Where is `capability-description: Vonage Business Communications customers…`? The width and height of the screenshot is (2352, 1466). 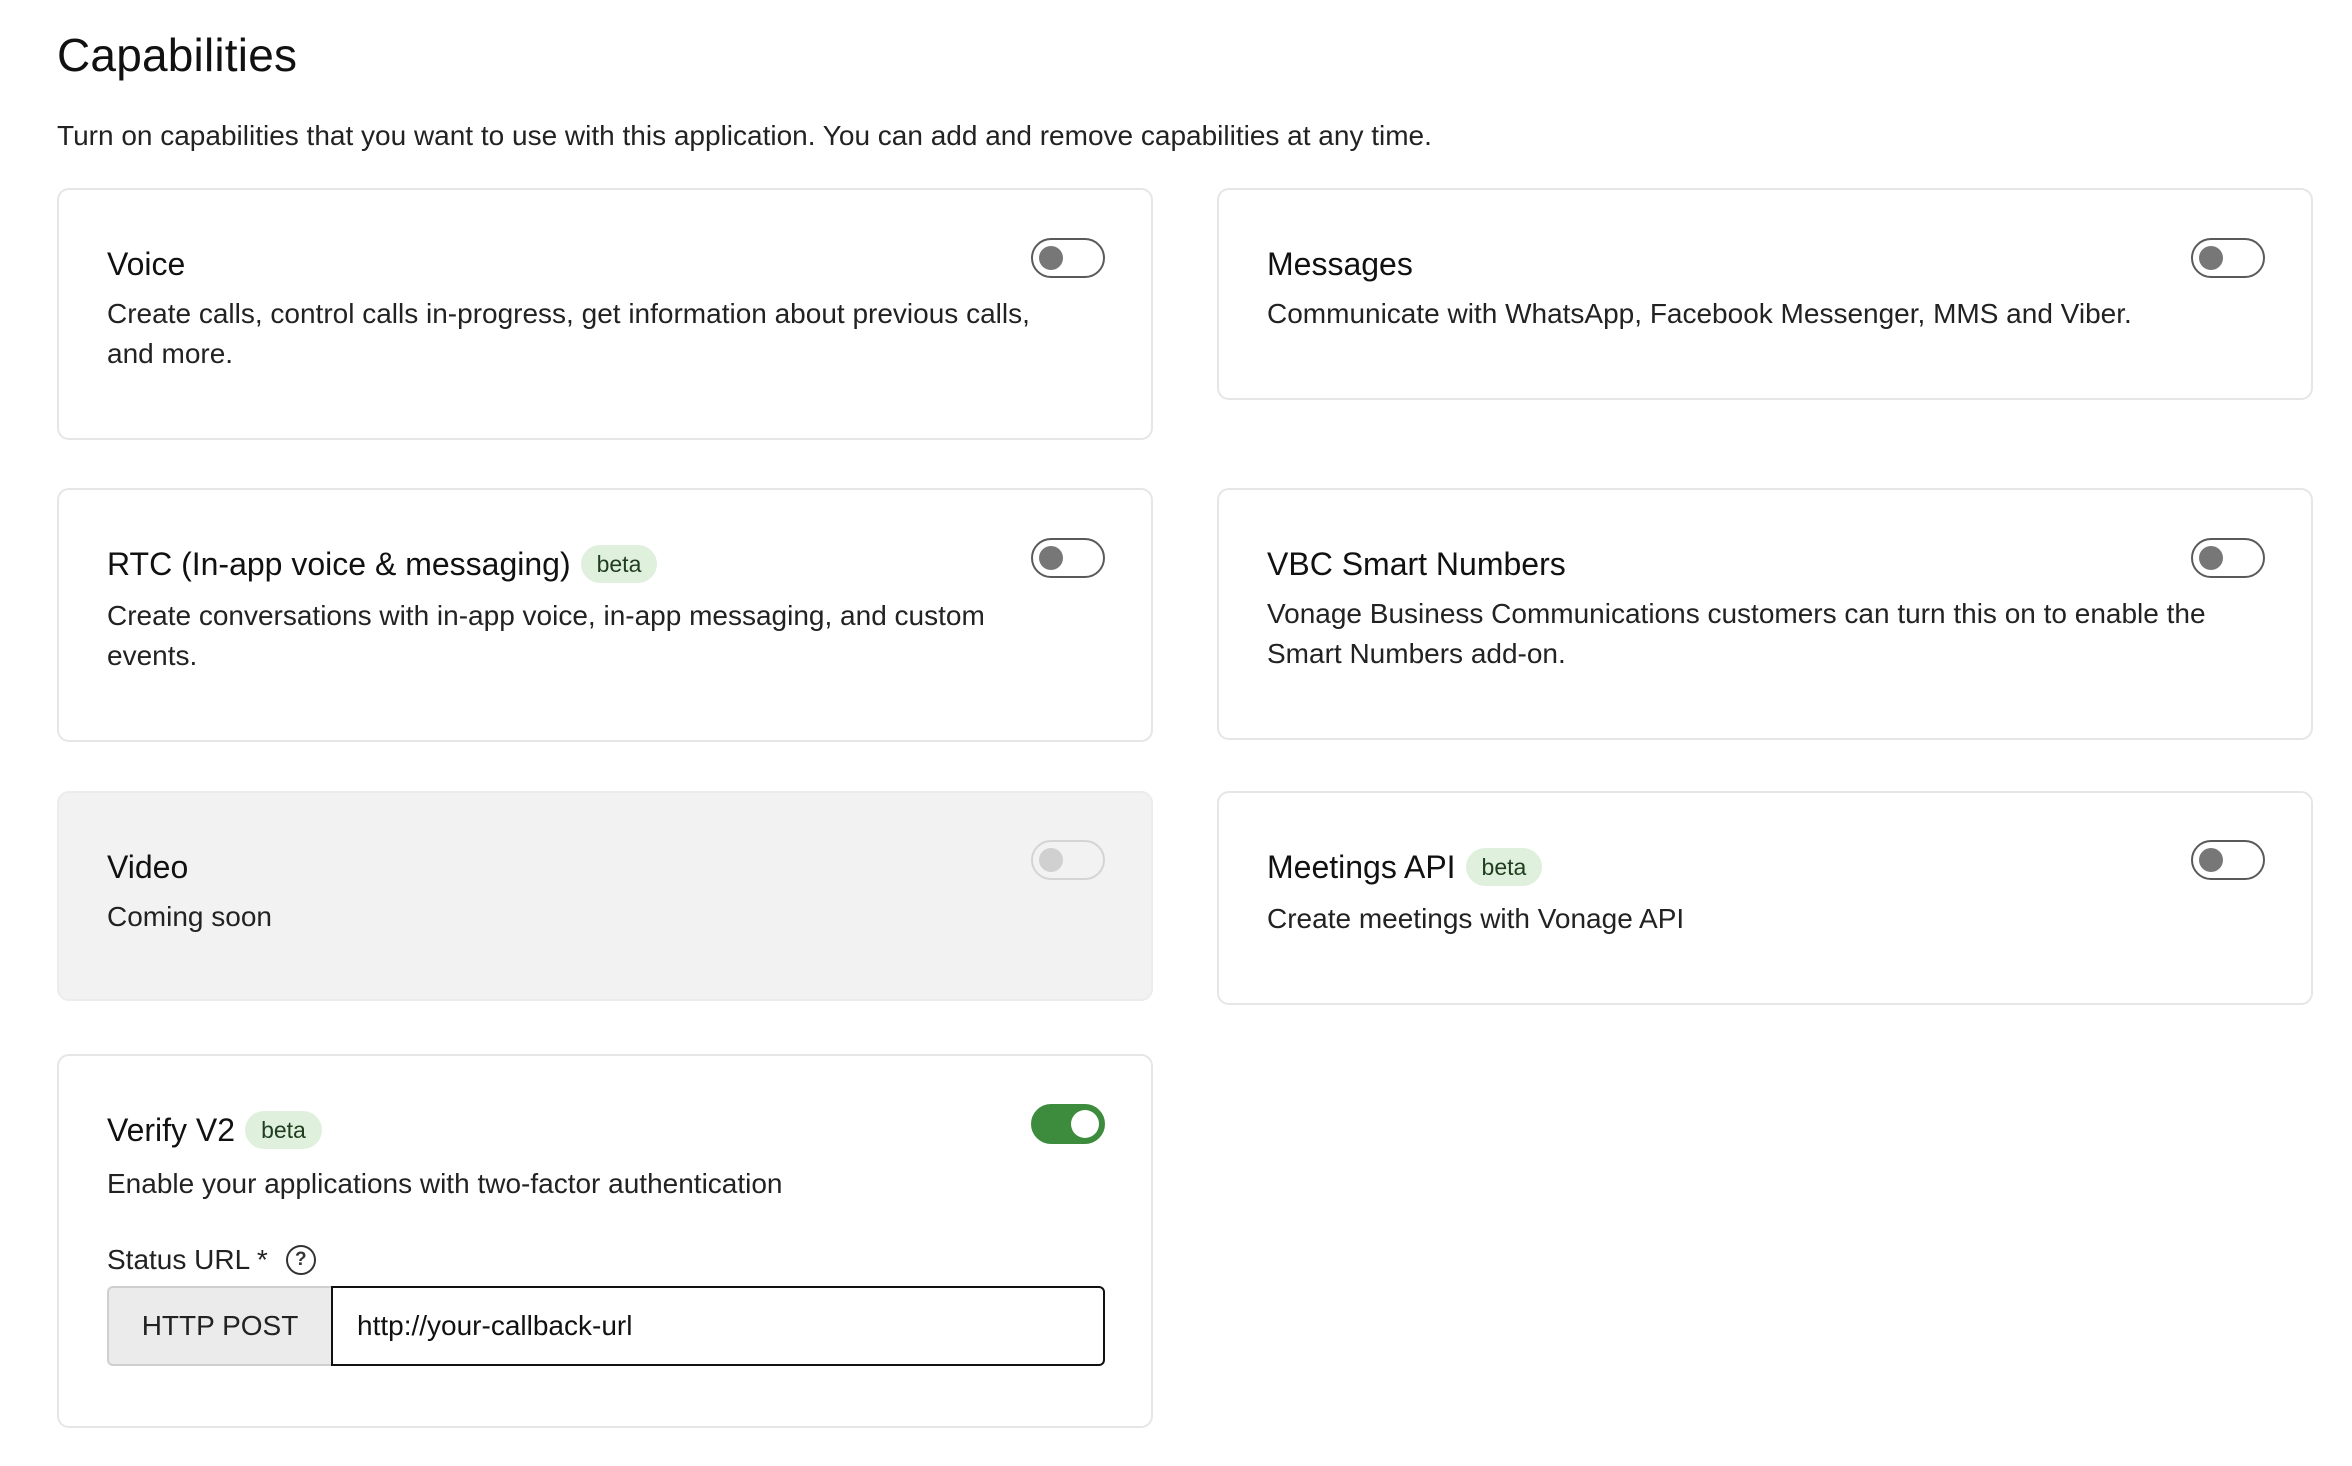
capability-description: Vonage Business Communications customers… is located at coordinates (1736, 633).